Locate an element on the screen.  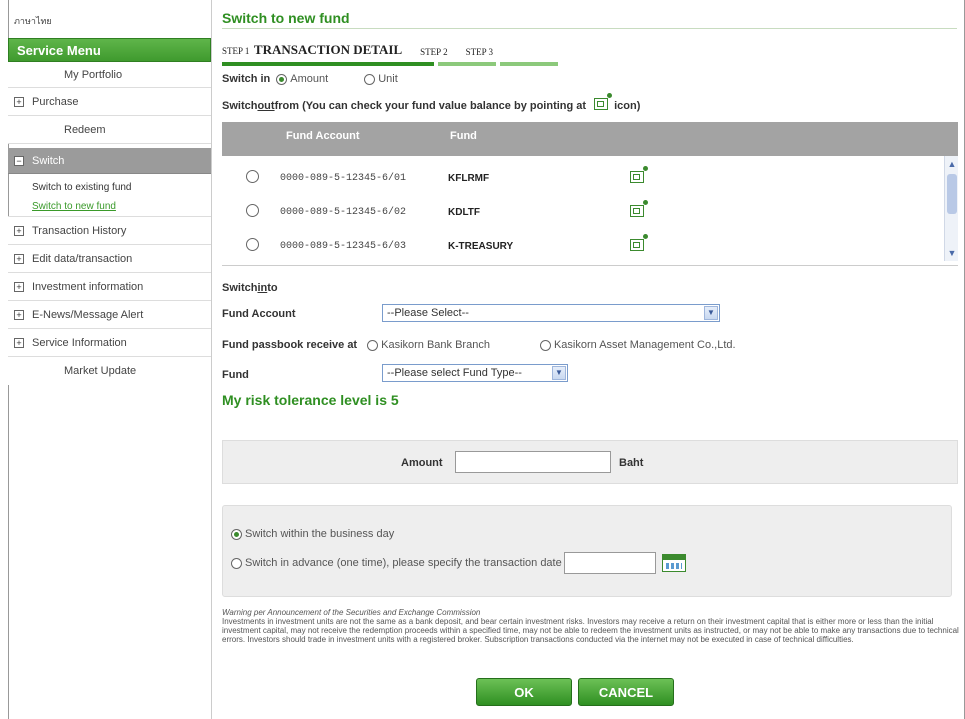
ok-button: OK is located at coordinates (524, 692).